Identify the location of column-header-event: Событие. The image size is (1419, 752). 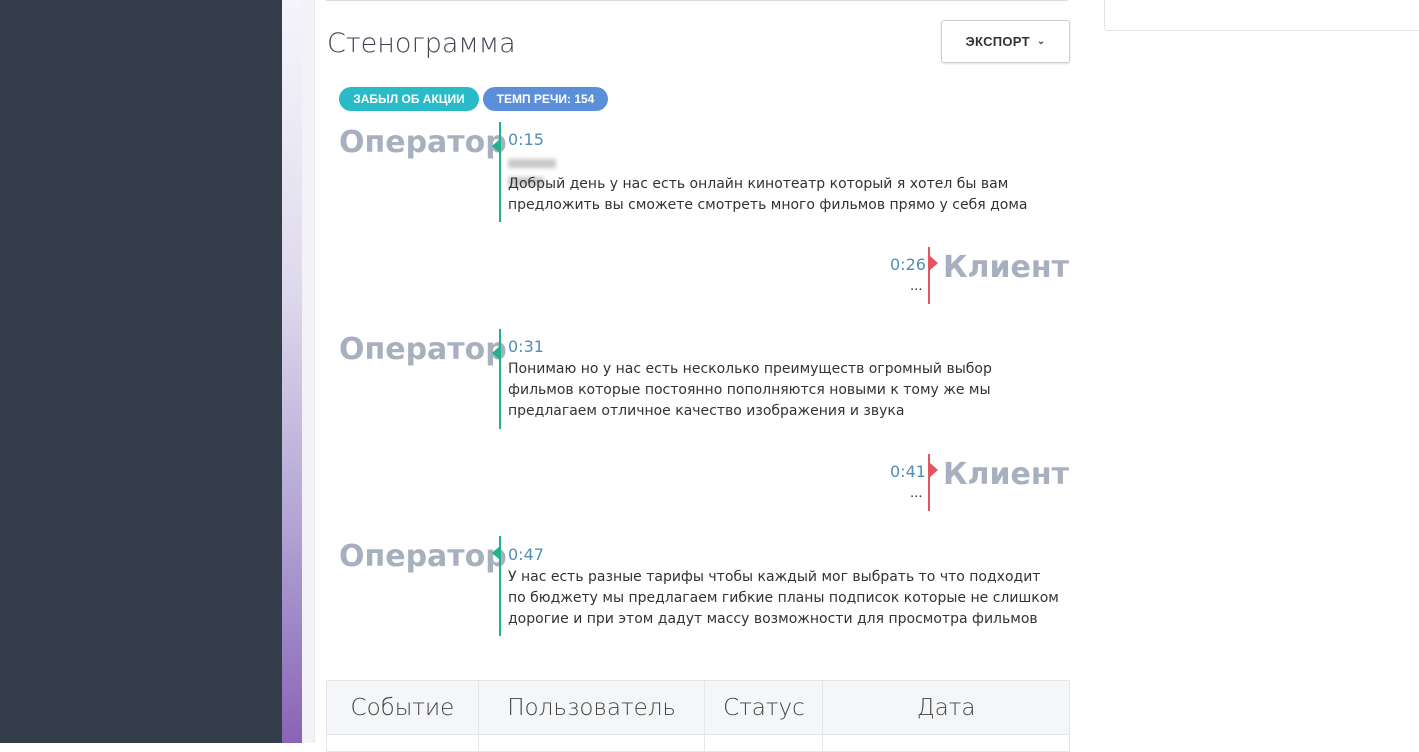
(403, 707).